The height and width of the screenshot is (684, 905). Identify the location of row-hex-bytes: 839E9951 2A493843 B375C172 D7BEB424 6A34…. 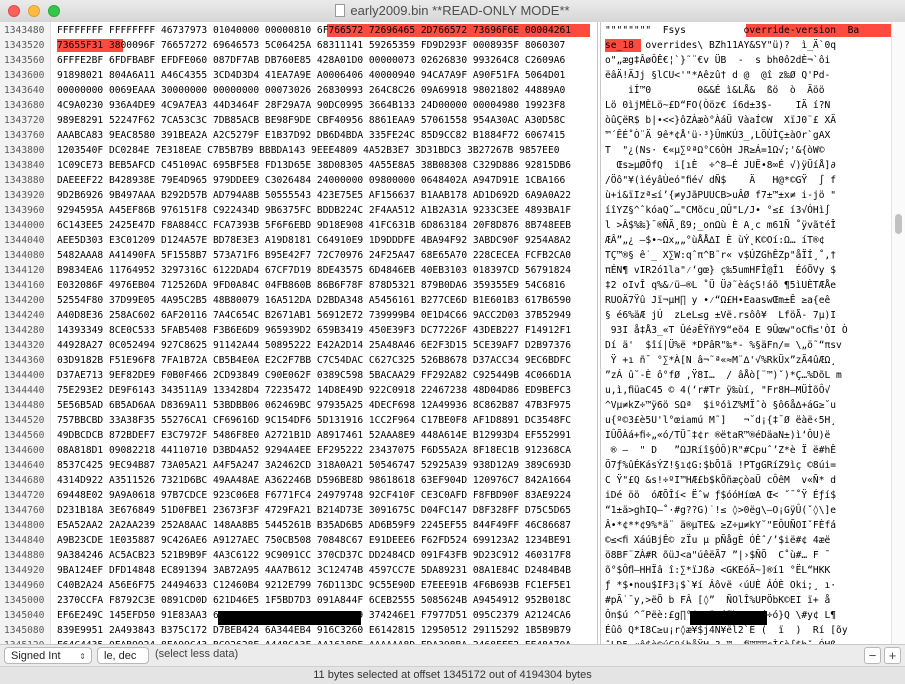
(324, 630).